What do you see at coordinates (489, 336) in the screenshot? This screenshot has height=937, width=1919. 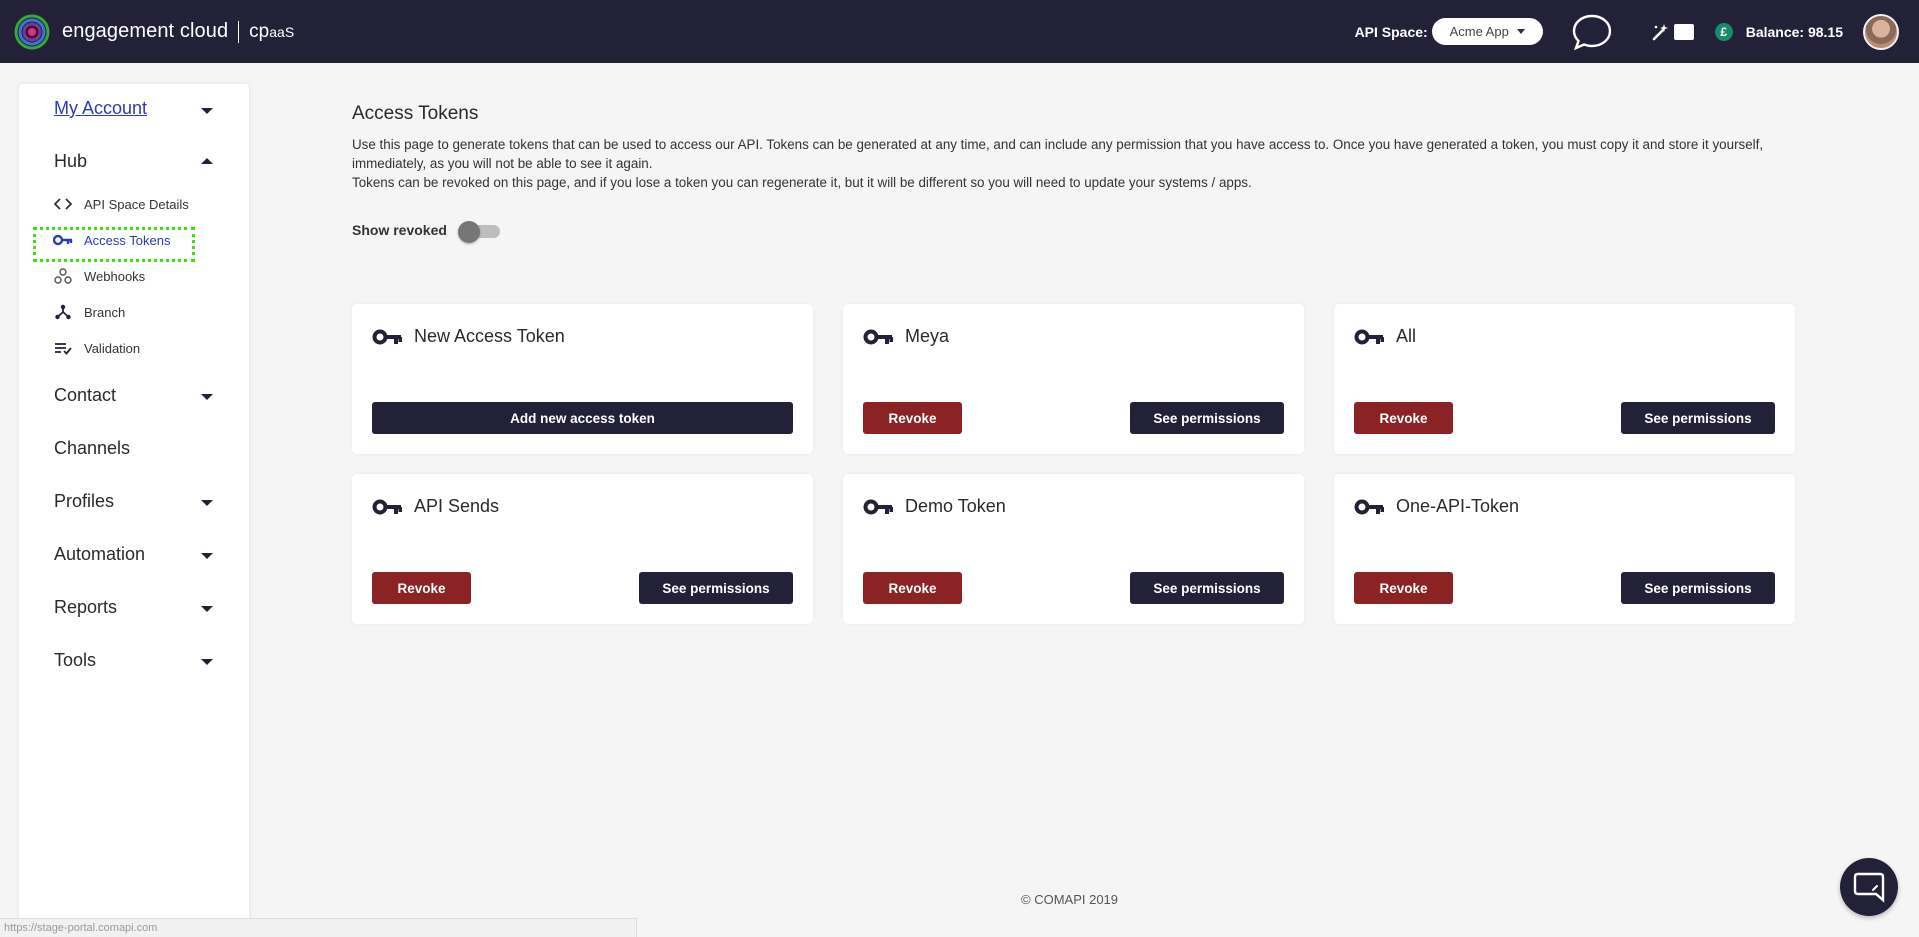 I see `card-title: New Access Token` at bounding box center [489, 336].